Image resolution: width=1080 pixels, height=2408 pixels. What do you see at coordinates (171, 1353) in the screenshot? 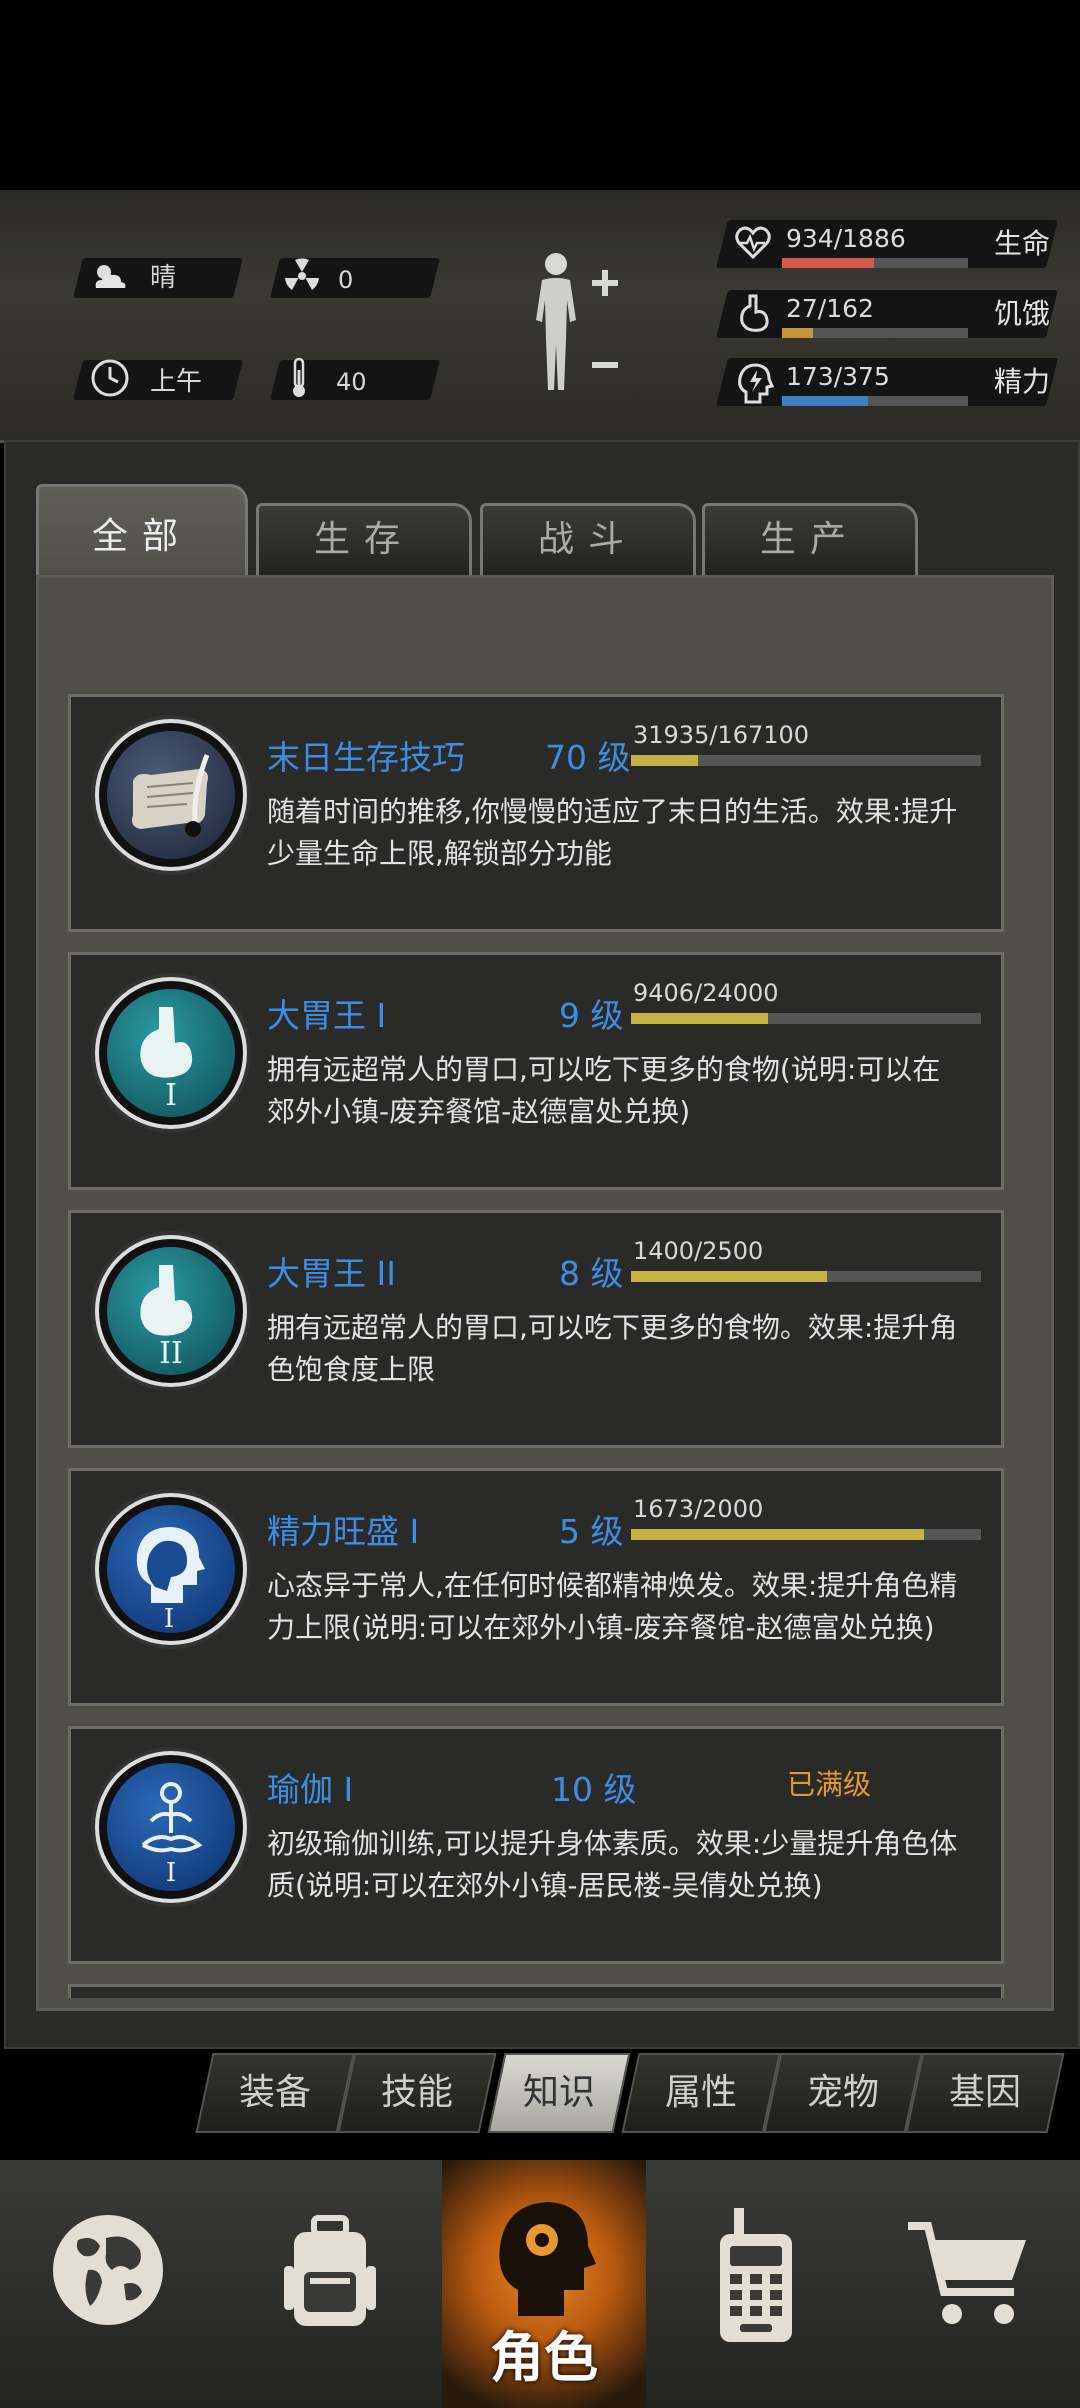
I see `svg-text: II` at bounding box center [171, 1353].